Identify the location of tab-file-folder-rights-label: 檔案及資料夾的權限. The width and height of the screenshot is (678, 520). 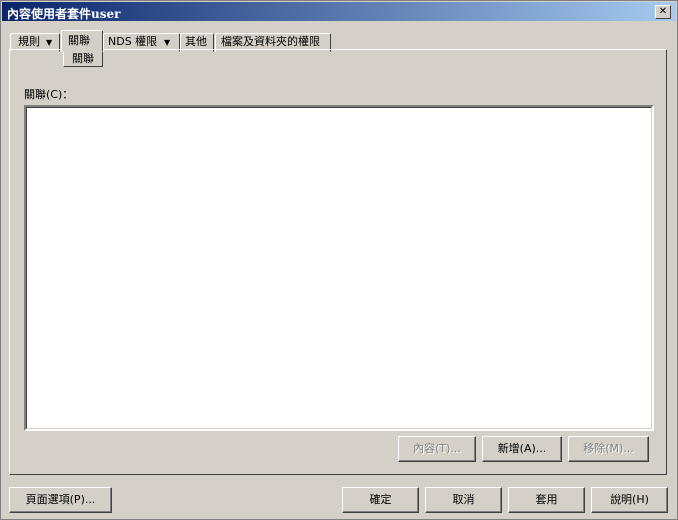
(270, 41).